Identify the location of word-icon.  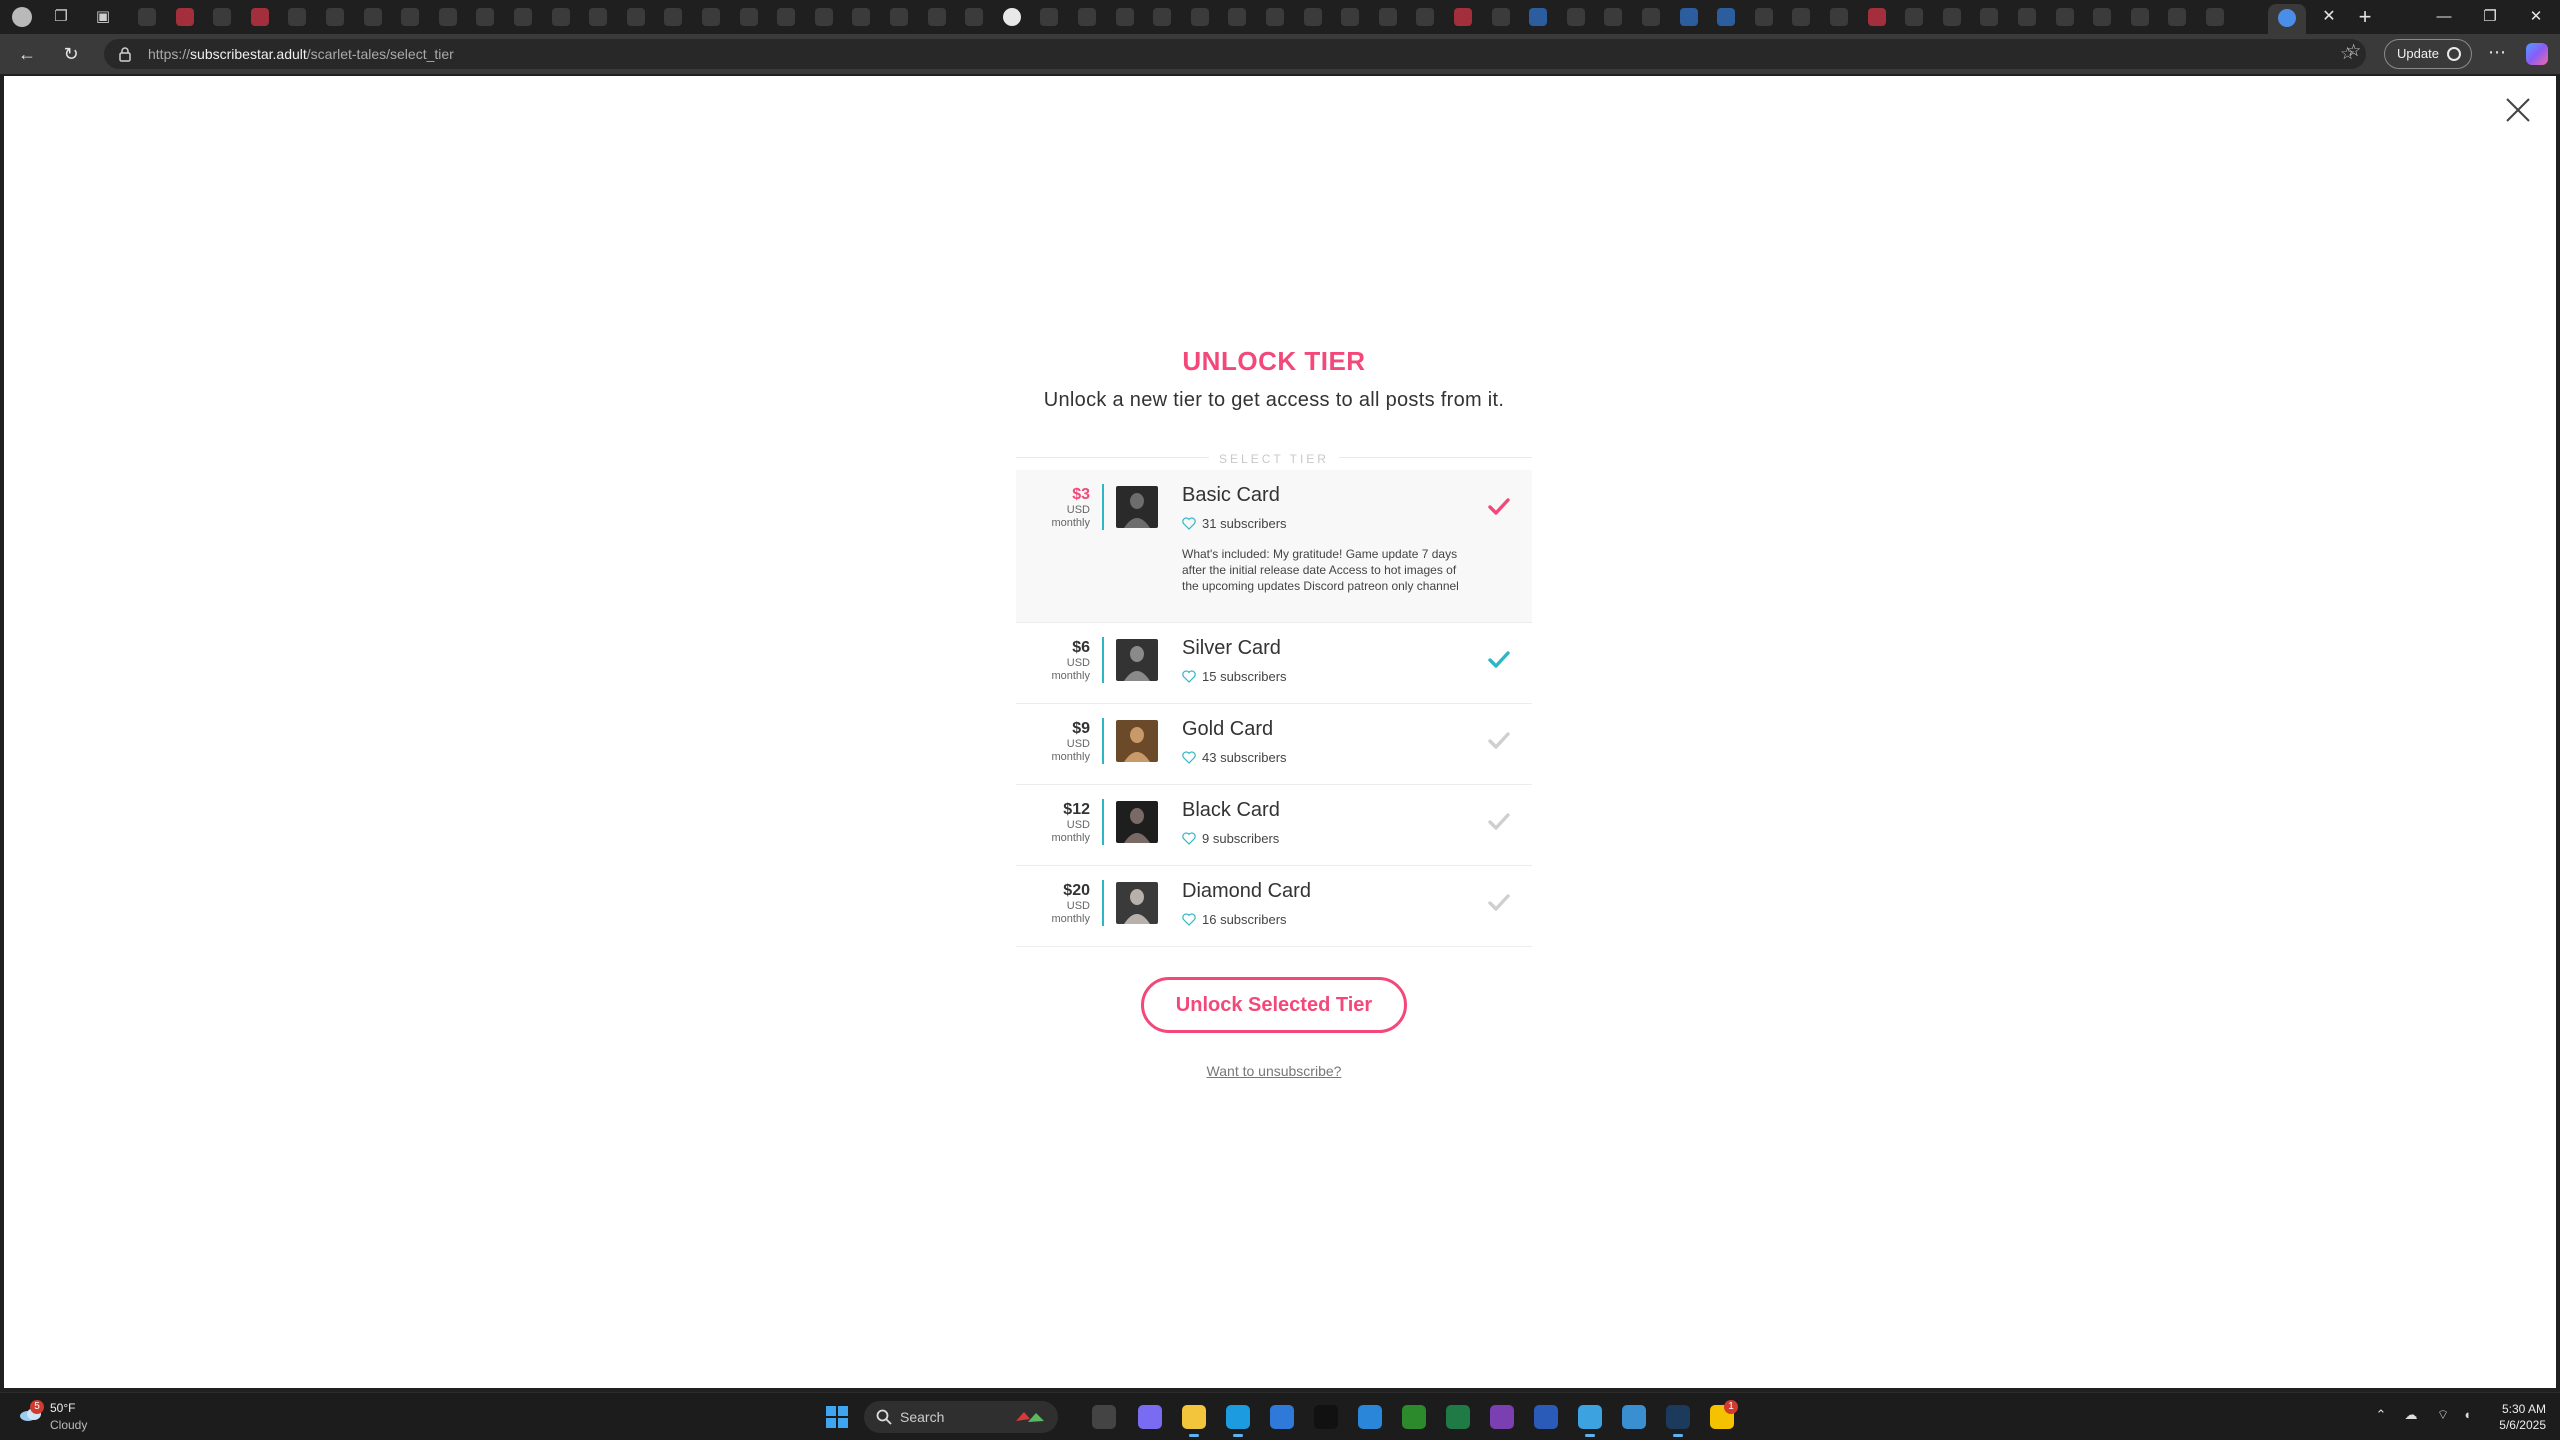
(1546, 1417).